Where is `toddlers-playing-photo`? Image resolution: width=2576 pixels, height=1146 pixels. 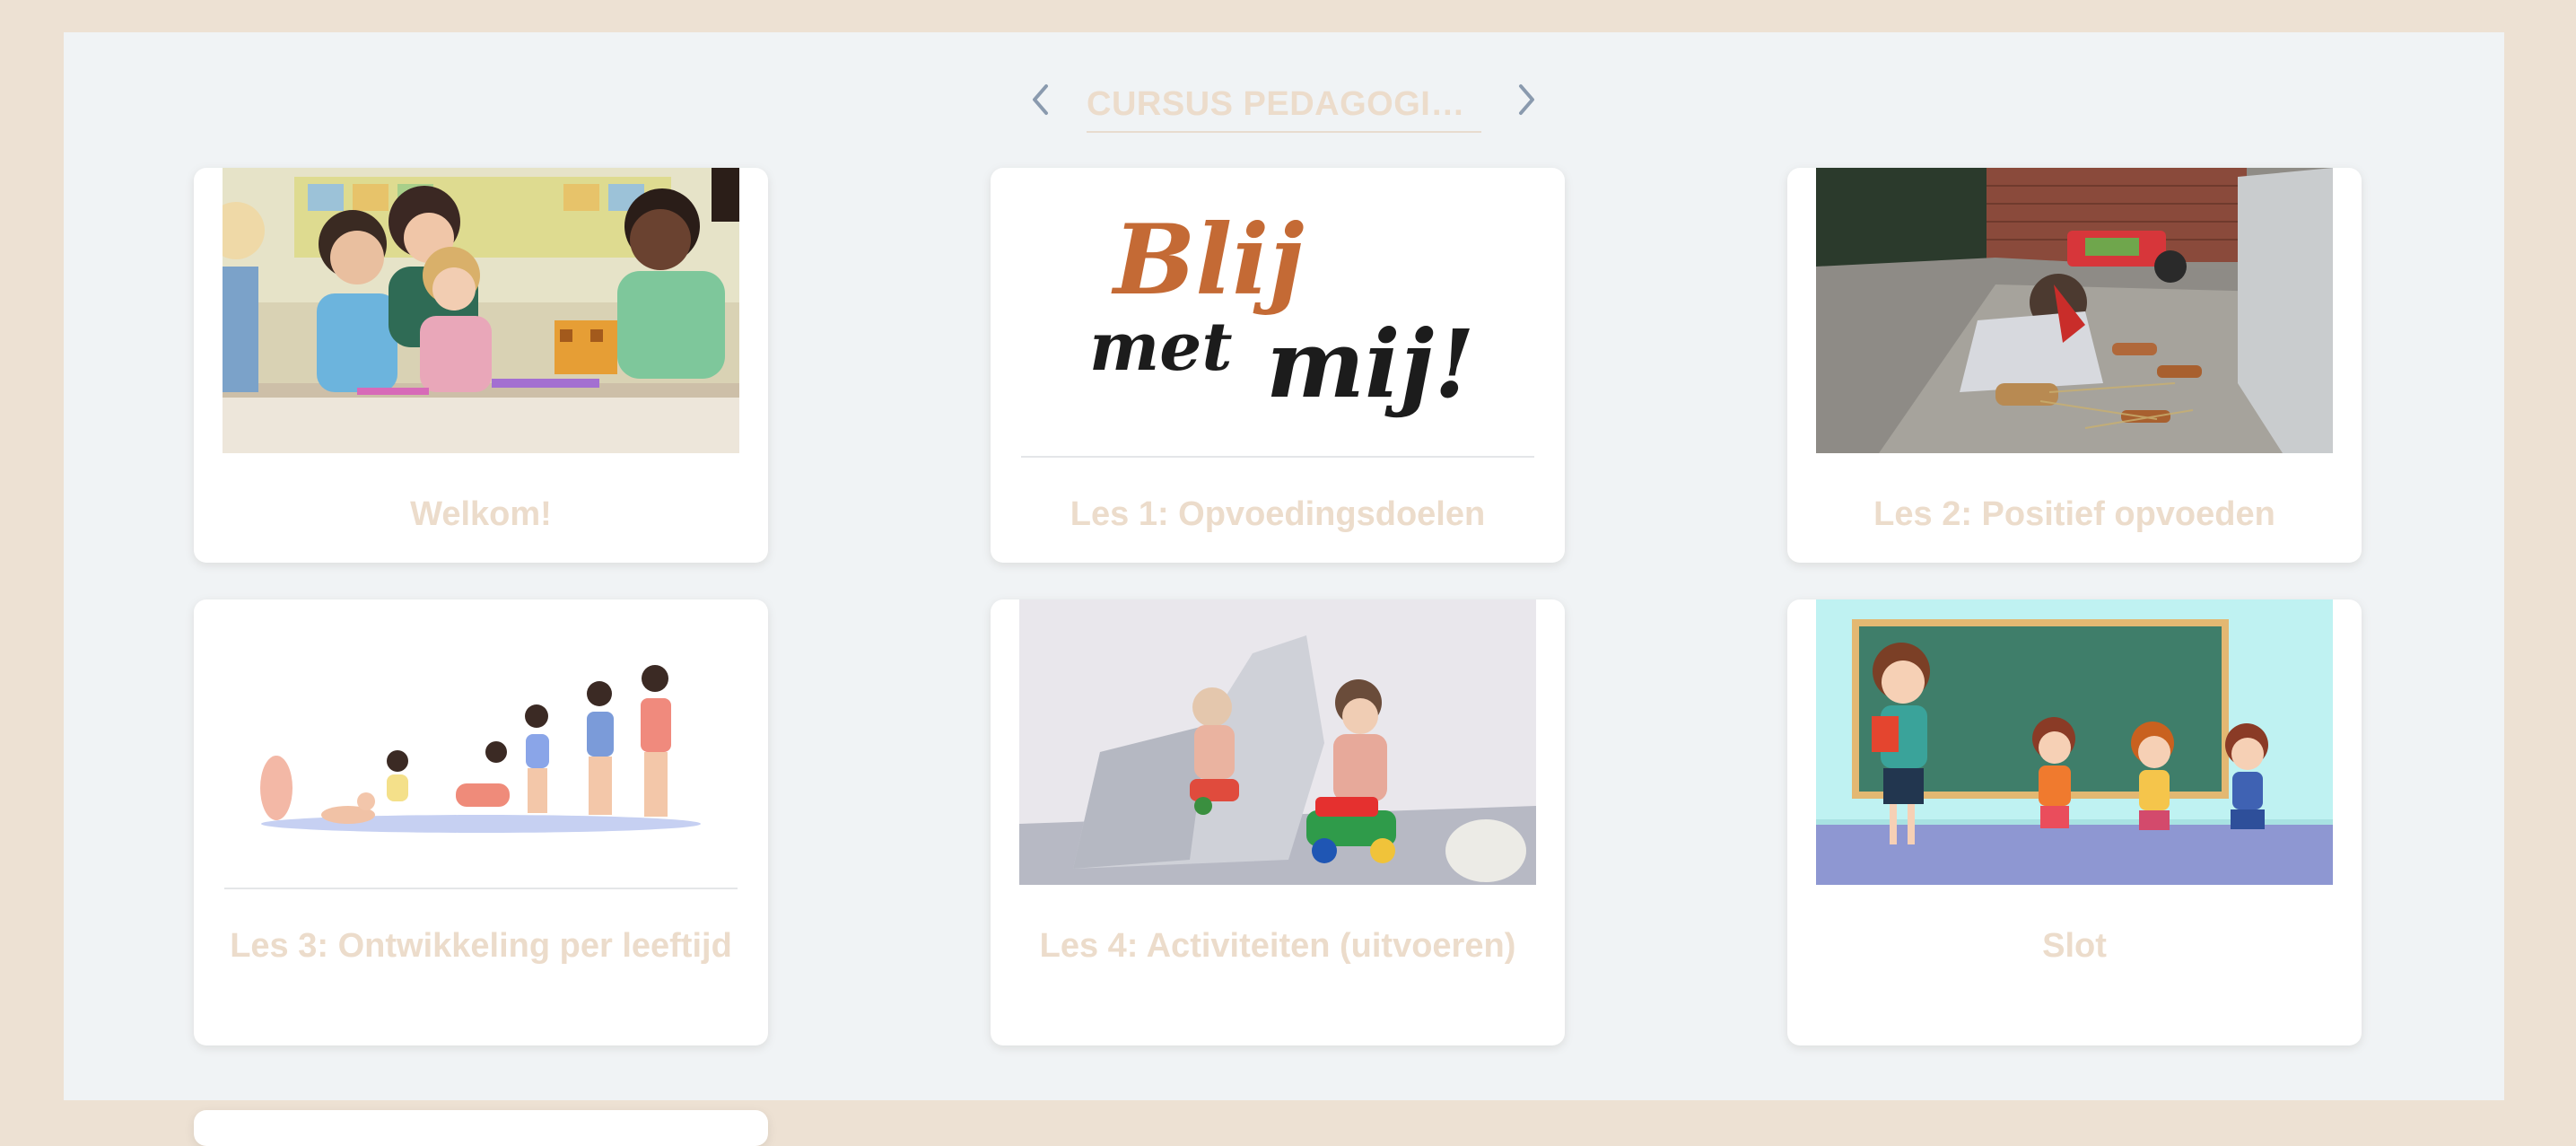 toddlers-playing-photo is located at coordinates (1278, 742).